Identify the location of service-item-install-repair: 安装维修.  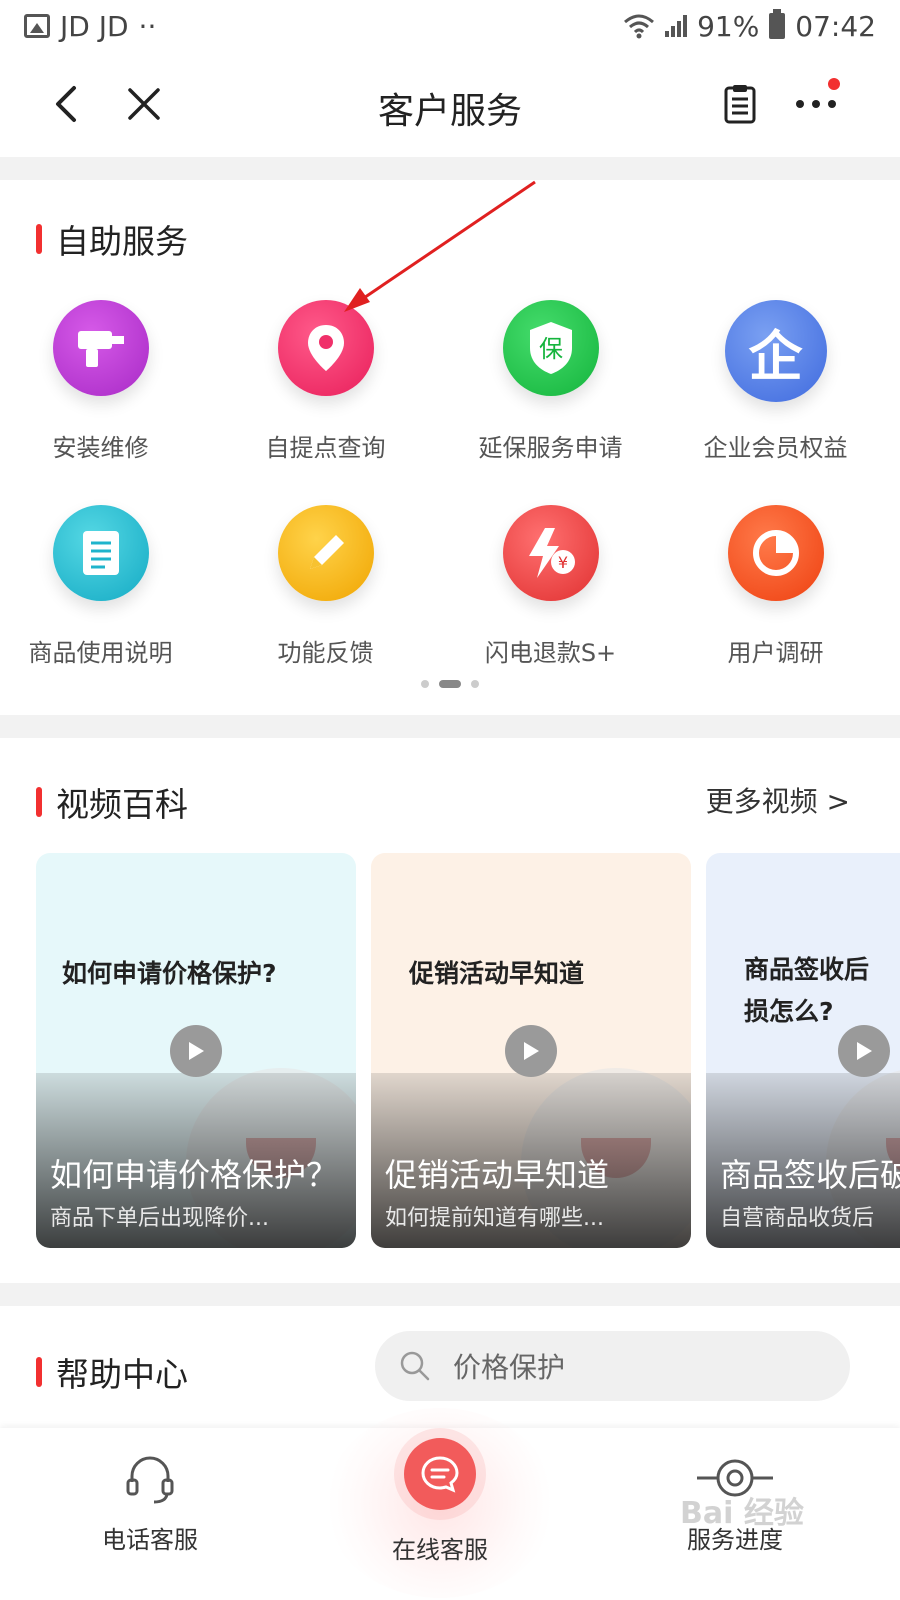
(106, 381).